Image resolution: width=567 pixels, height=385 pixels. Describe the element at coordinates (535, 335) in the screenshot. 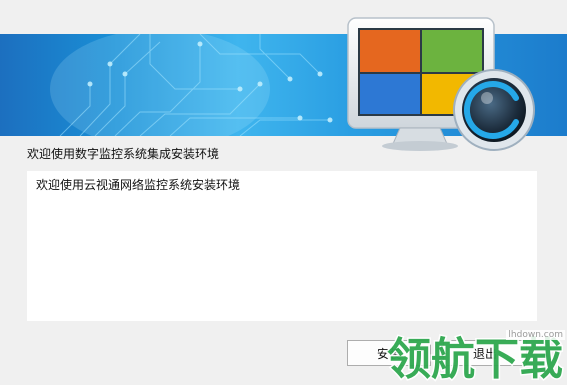

I see `watermark-domain: lhdown.com` at that location.